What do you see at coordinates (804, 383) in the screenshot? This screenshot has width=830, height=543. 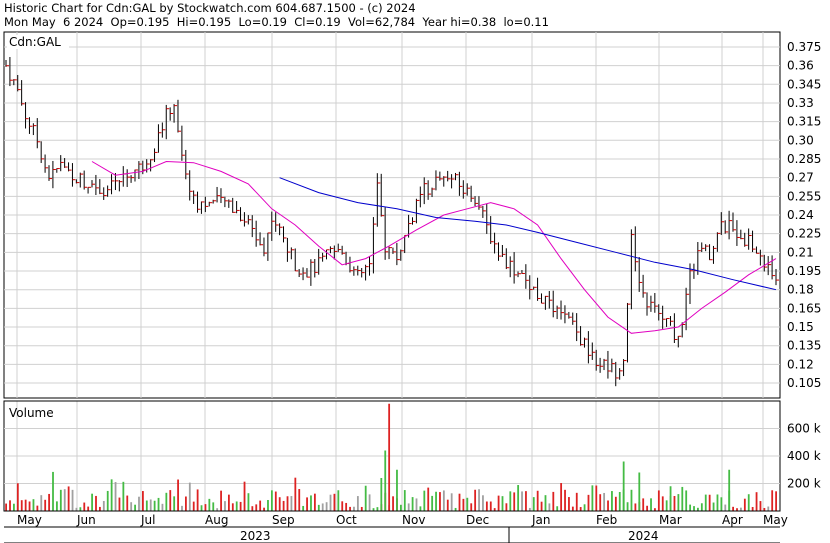 I see `price-tick-label: 0.105` at bounding box center [804, 383].